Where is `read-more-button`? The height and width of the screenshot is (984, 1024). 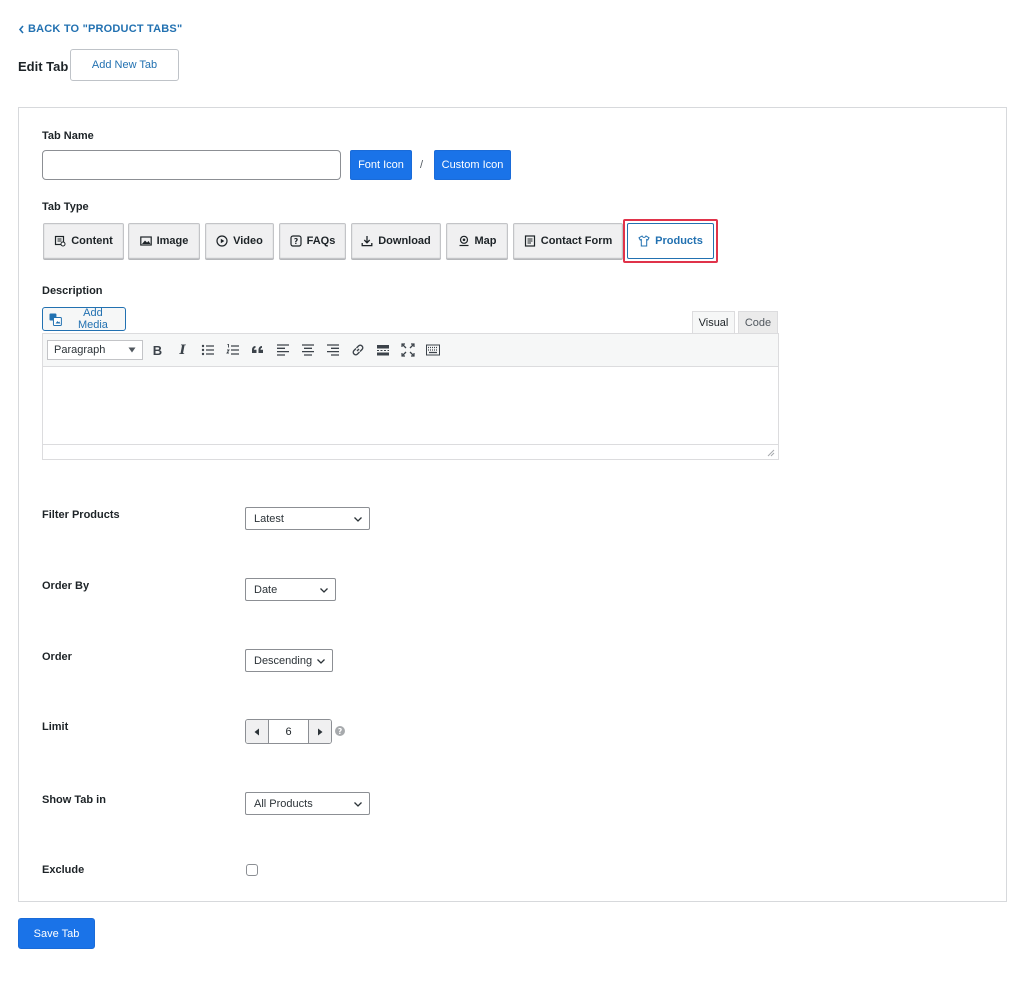 read-more-button is located at coordinates (382, 350).